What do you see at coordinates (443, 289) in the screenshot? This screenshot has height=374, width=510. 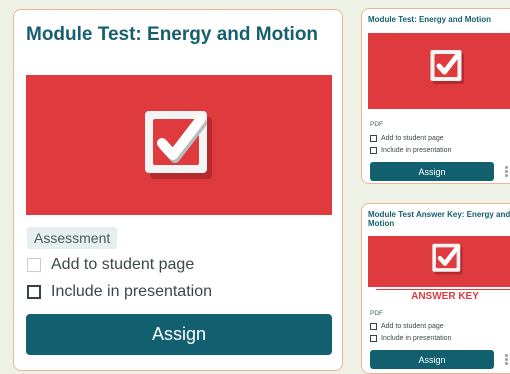 I see `answer-key-divider` at bounding box center [443, 289].